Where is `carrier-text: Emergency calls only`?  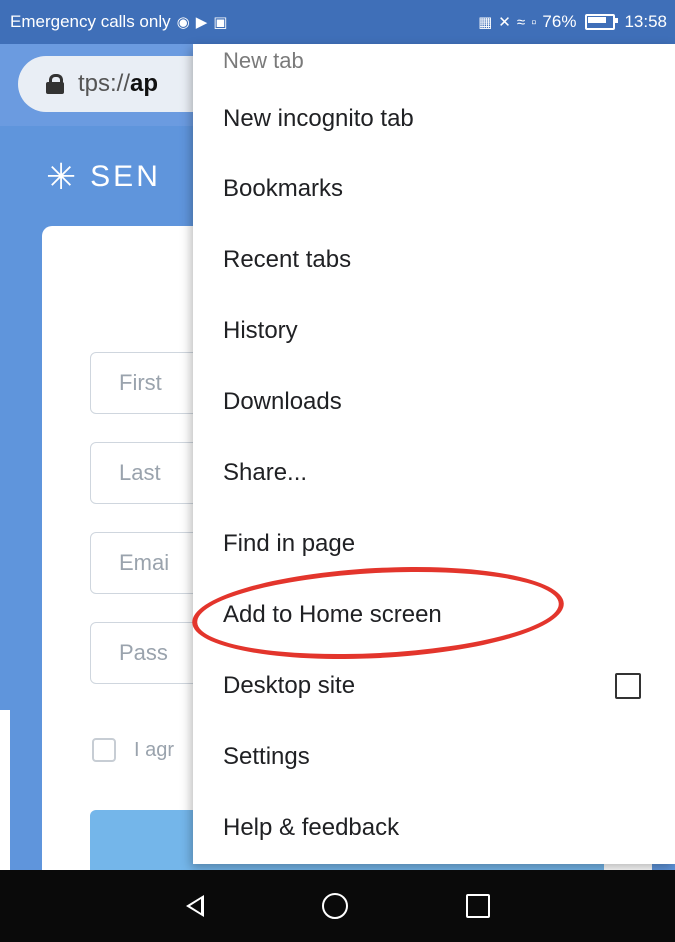 carrier-text: Emergency calls only is located at coordinates (90, 21).